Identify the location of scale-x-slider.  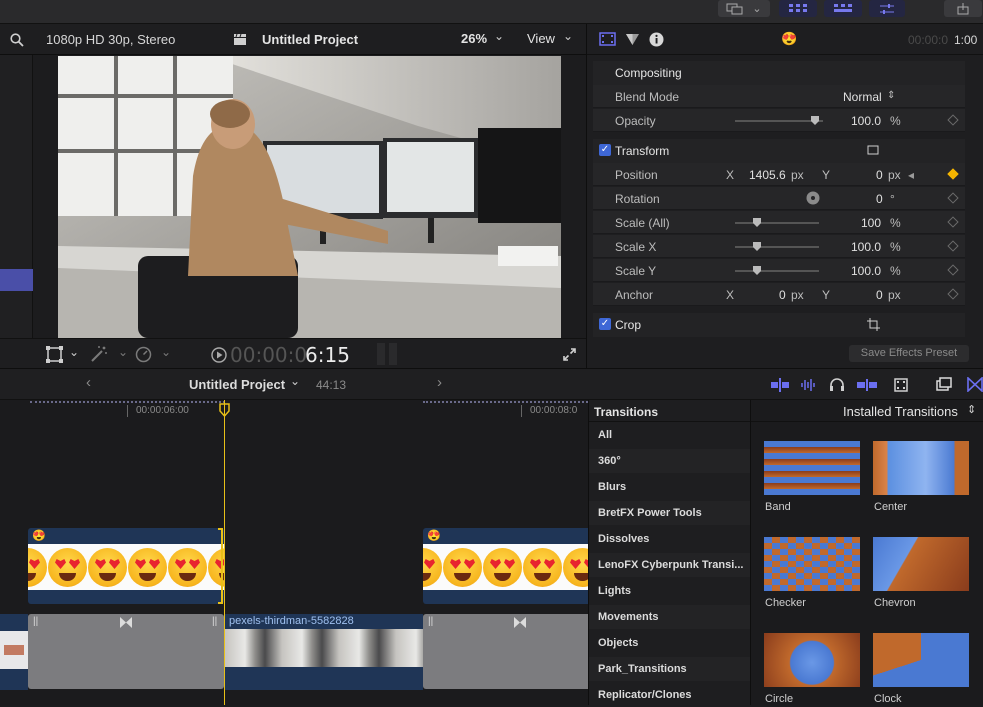
(777, 246).